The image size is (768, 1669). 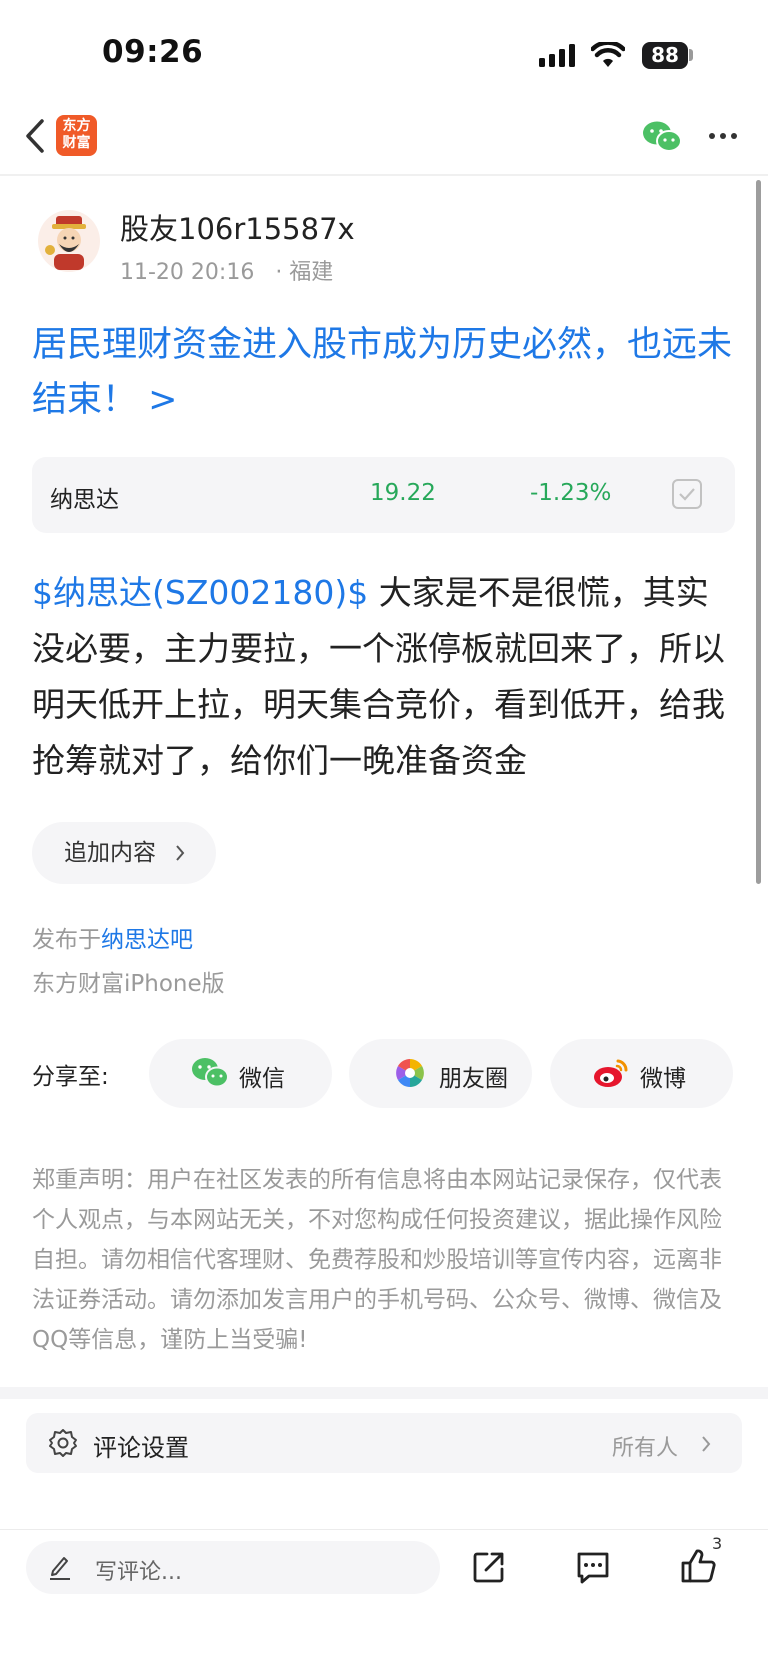 I want to click on share-weibo-button: 微博, so click(x=641, y=1073).